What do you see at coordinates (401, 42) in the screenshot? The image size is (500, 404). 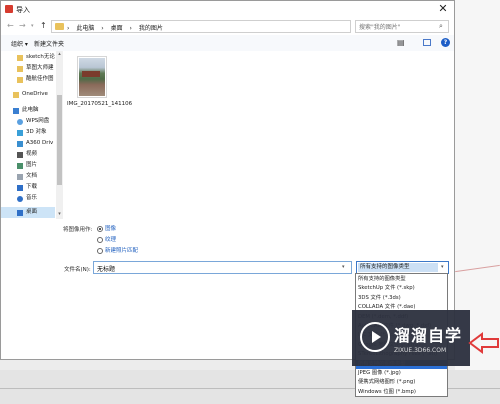 I see `view-options-icon: ▤` at bounding box center [401, 42].